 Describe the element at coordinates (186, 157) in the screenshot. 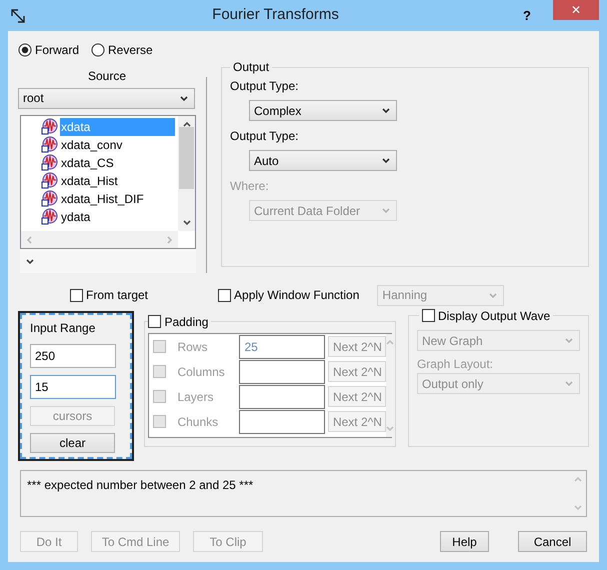

I see `scroll-thumb` at that location.